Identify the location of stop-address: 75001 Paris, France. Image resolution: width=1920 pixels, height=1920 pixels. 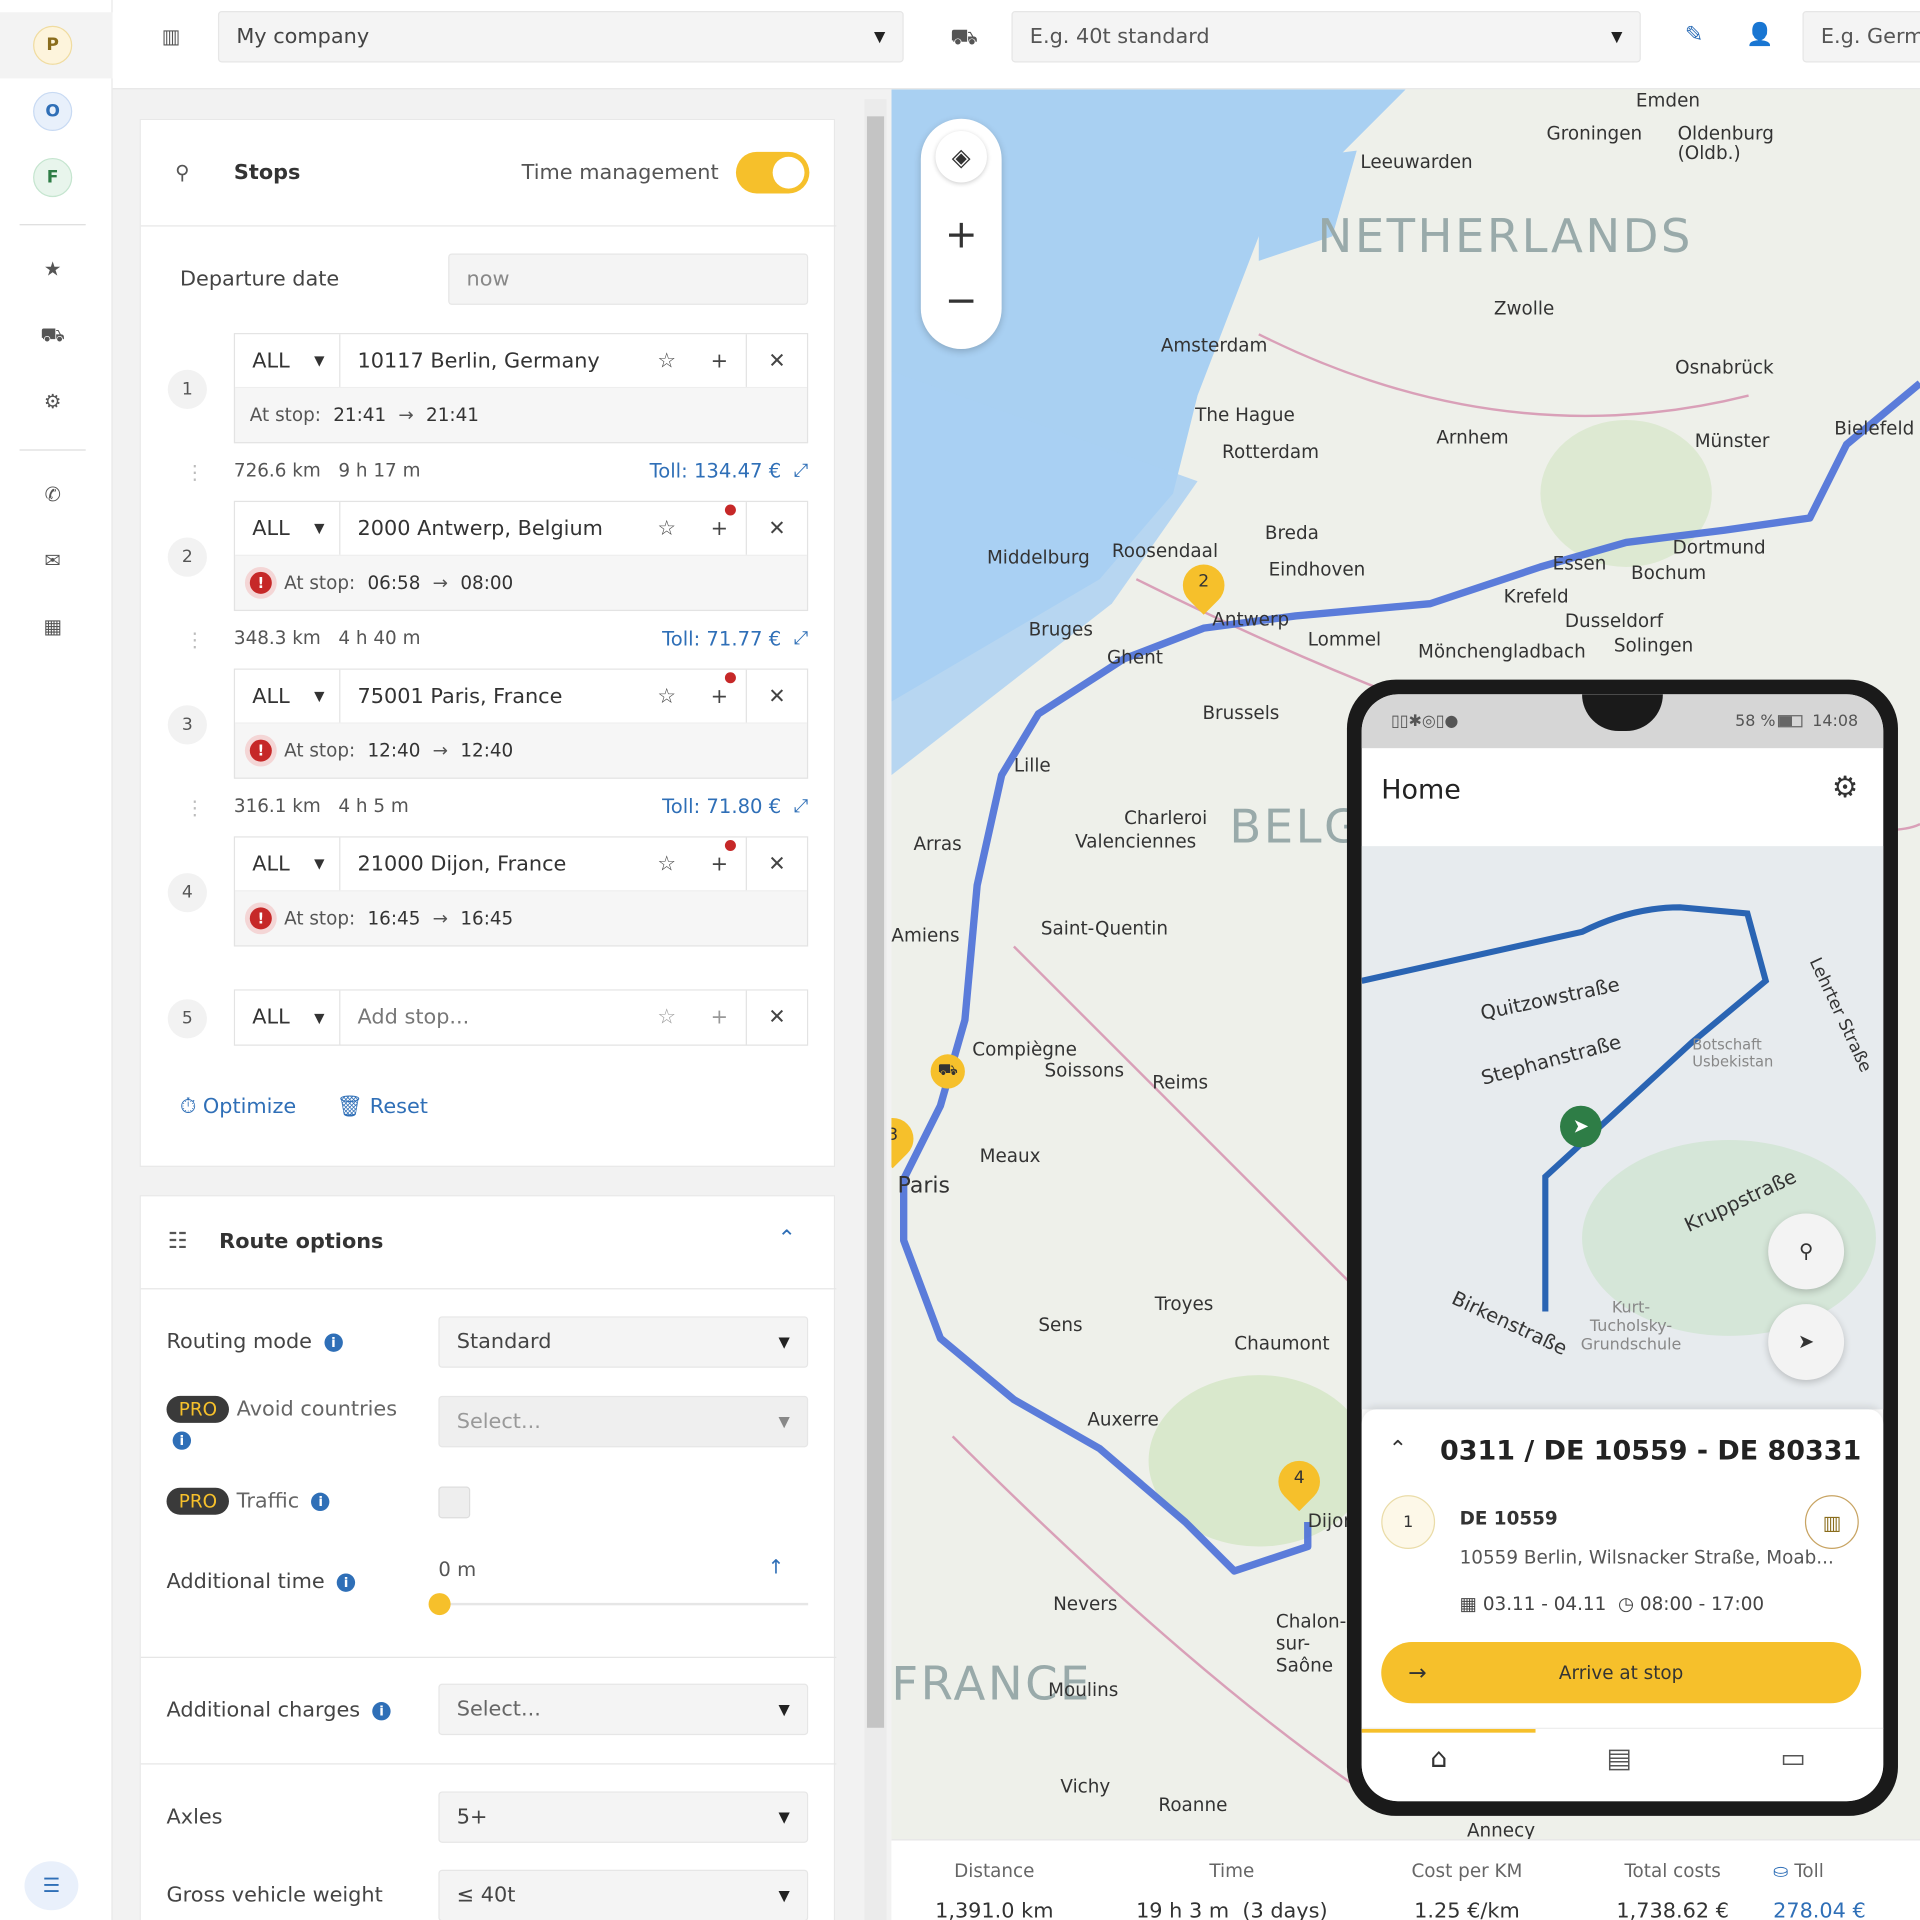
(490, 696).